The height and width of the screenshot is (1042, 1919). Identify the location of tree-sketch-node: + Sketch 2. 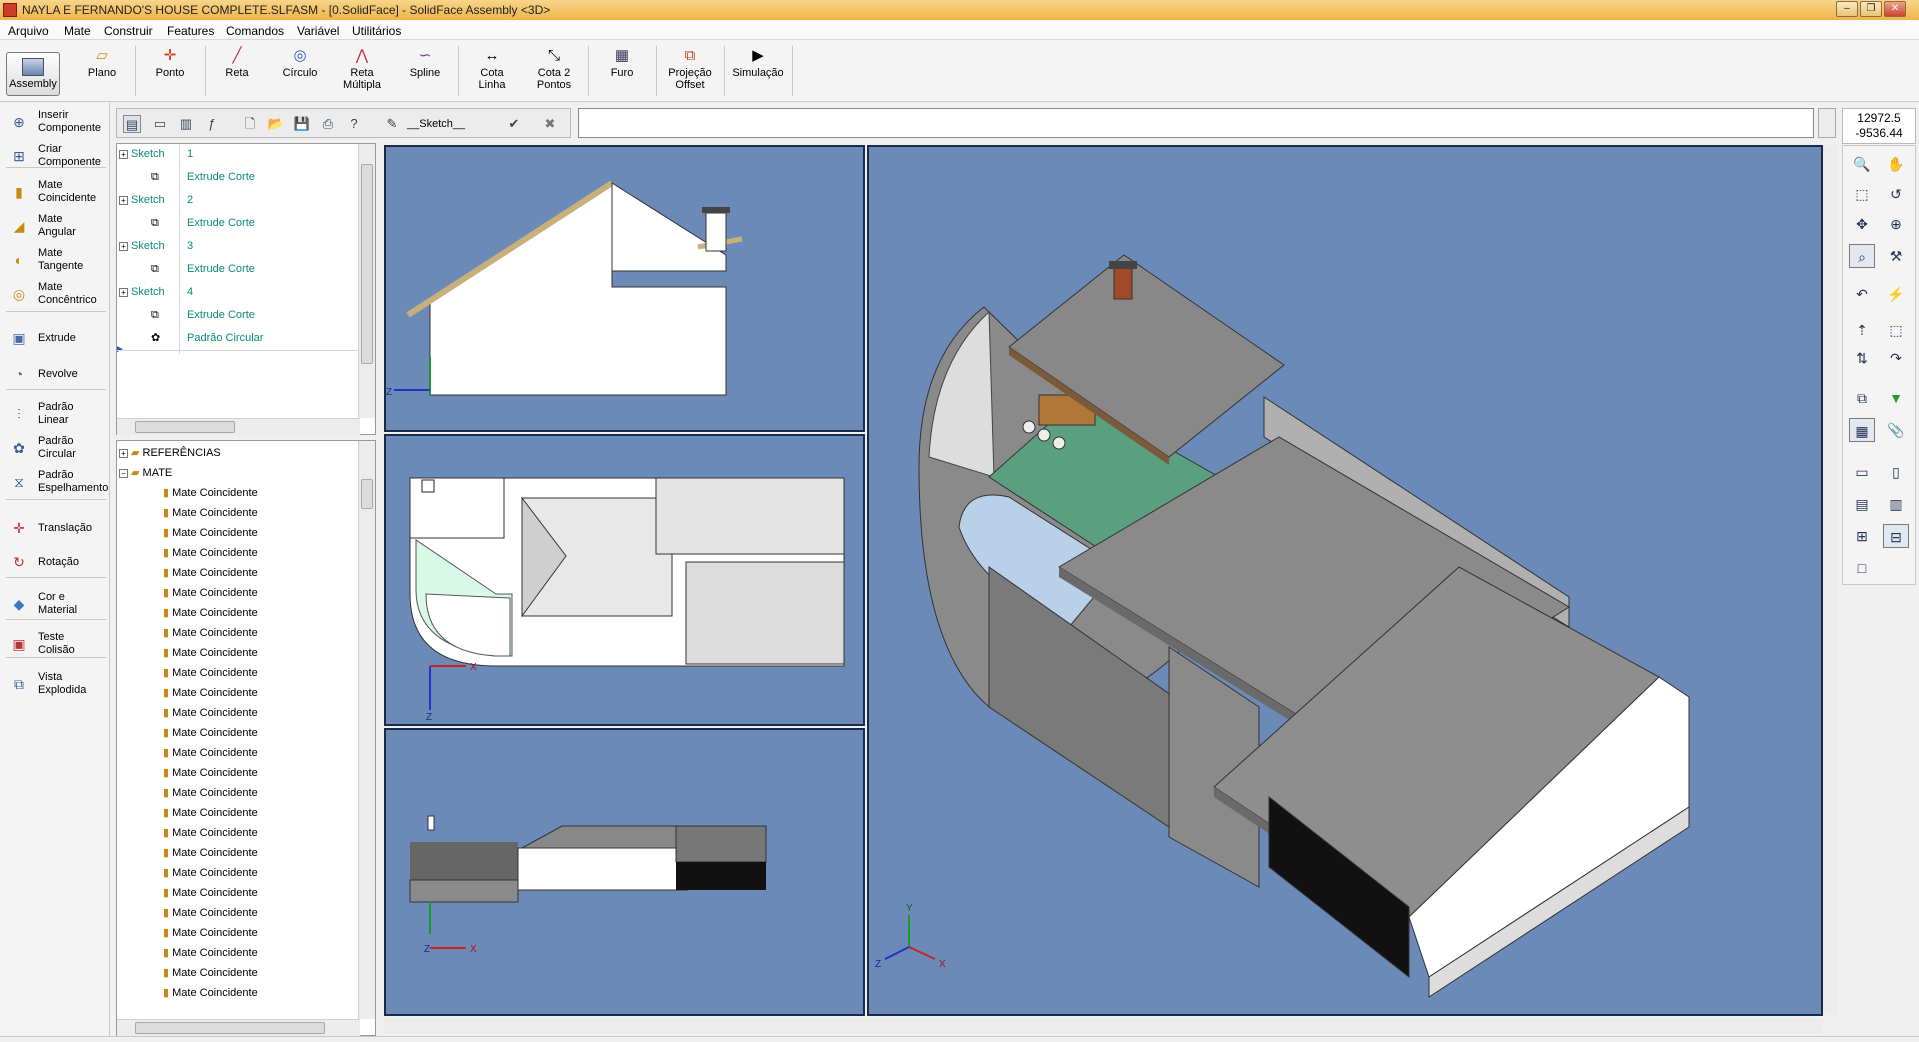
(156, 200).